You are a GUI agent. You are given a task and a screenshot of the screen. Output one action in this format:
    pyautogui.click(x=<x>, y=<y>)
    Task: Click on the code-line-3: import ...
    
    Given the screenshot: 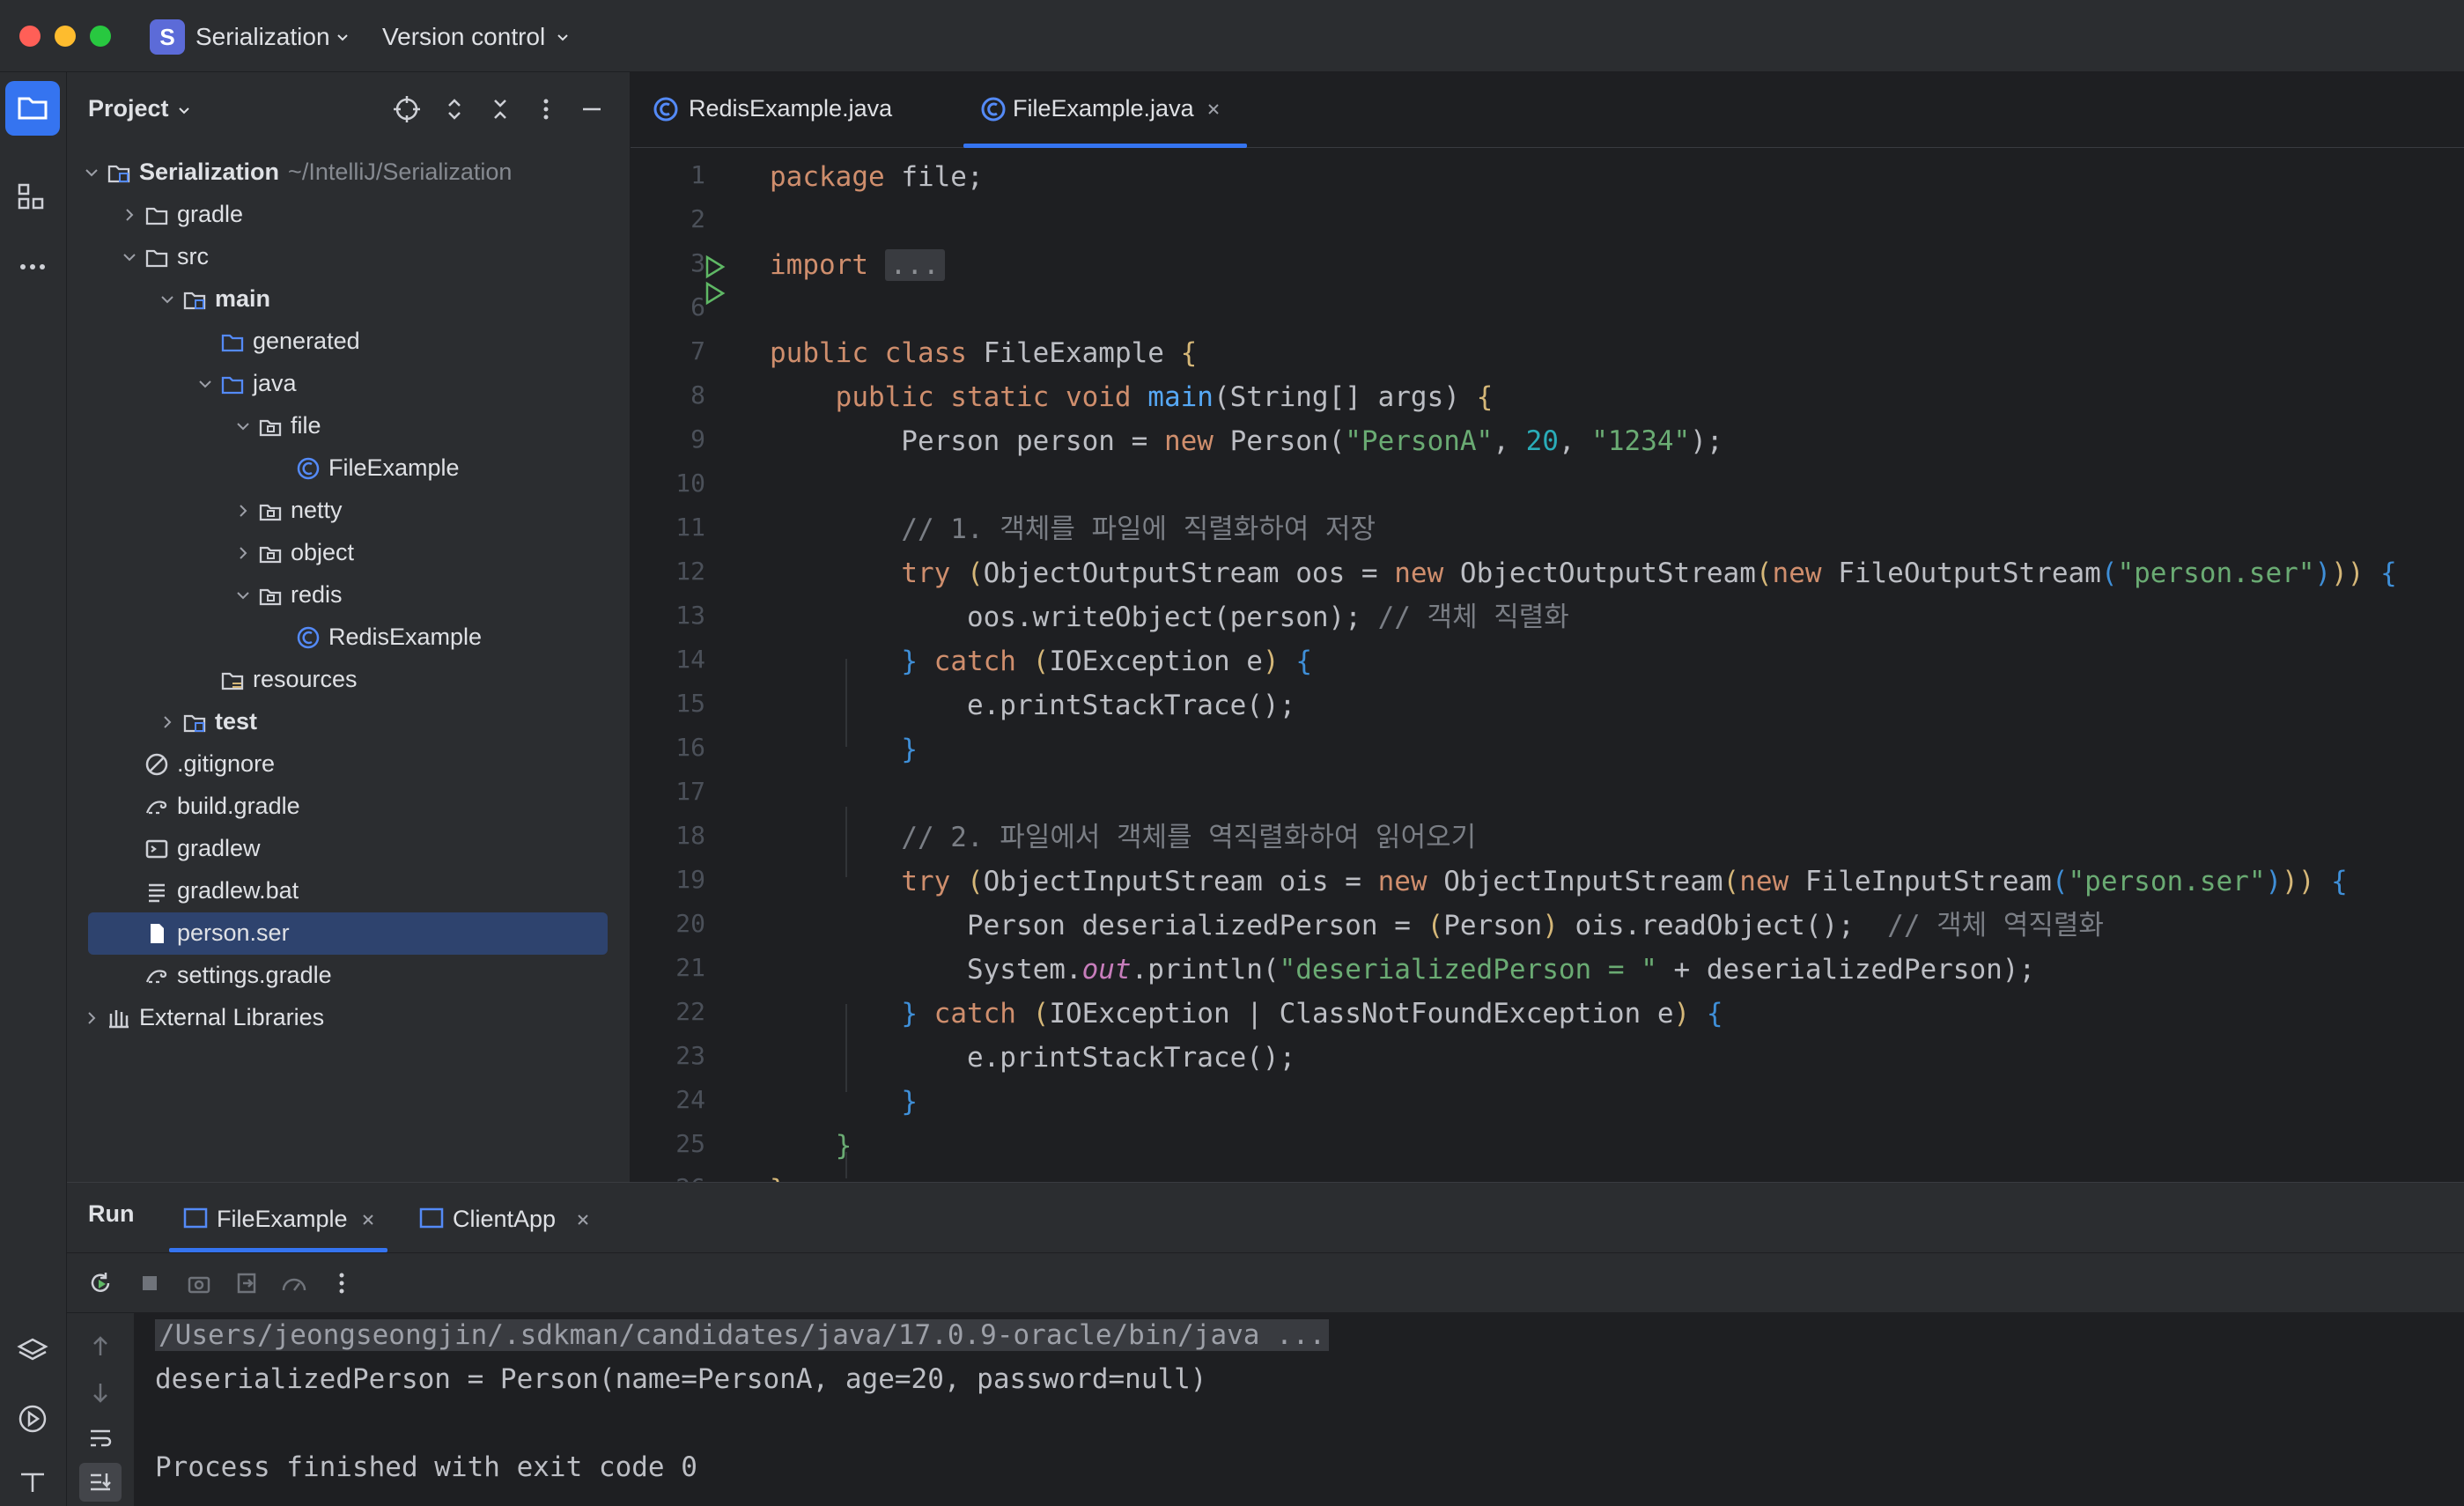 What is the action you would take?
    pyautogui.click(x=857, y=265)
    